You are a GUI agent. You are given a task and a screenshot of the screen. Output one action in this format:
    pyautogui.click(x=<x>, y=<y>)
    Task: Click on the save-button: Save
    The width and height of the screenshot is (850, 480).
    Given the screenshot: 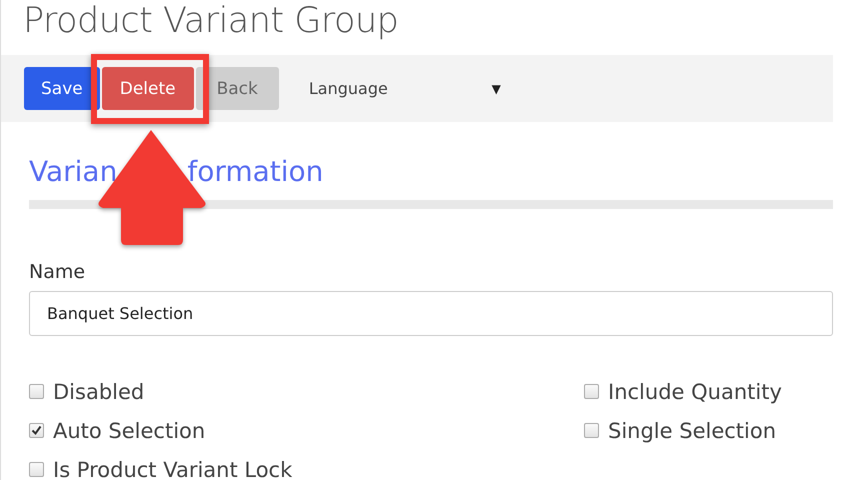 What is the action you would take?
    pyautogui.click(x=62, y=88)
    